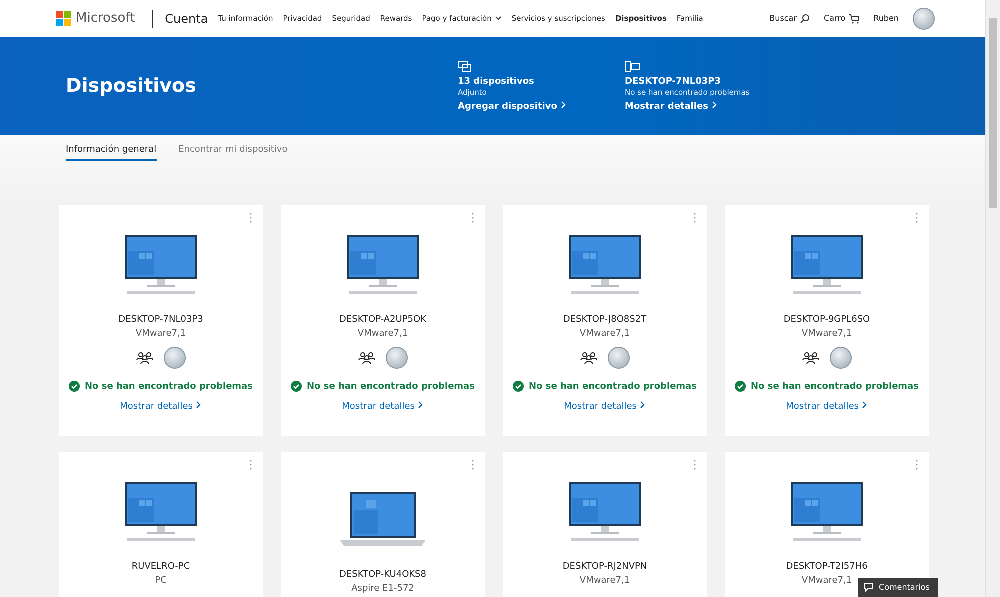 This screenshot has width=1000, height=597. What do you see at coordinates (161, 320) in the screenshot?
I see `device-name: DESKTOP-7NL03P3` at bounding box center [161, 320].